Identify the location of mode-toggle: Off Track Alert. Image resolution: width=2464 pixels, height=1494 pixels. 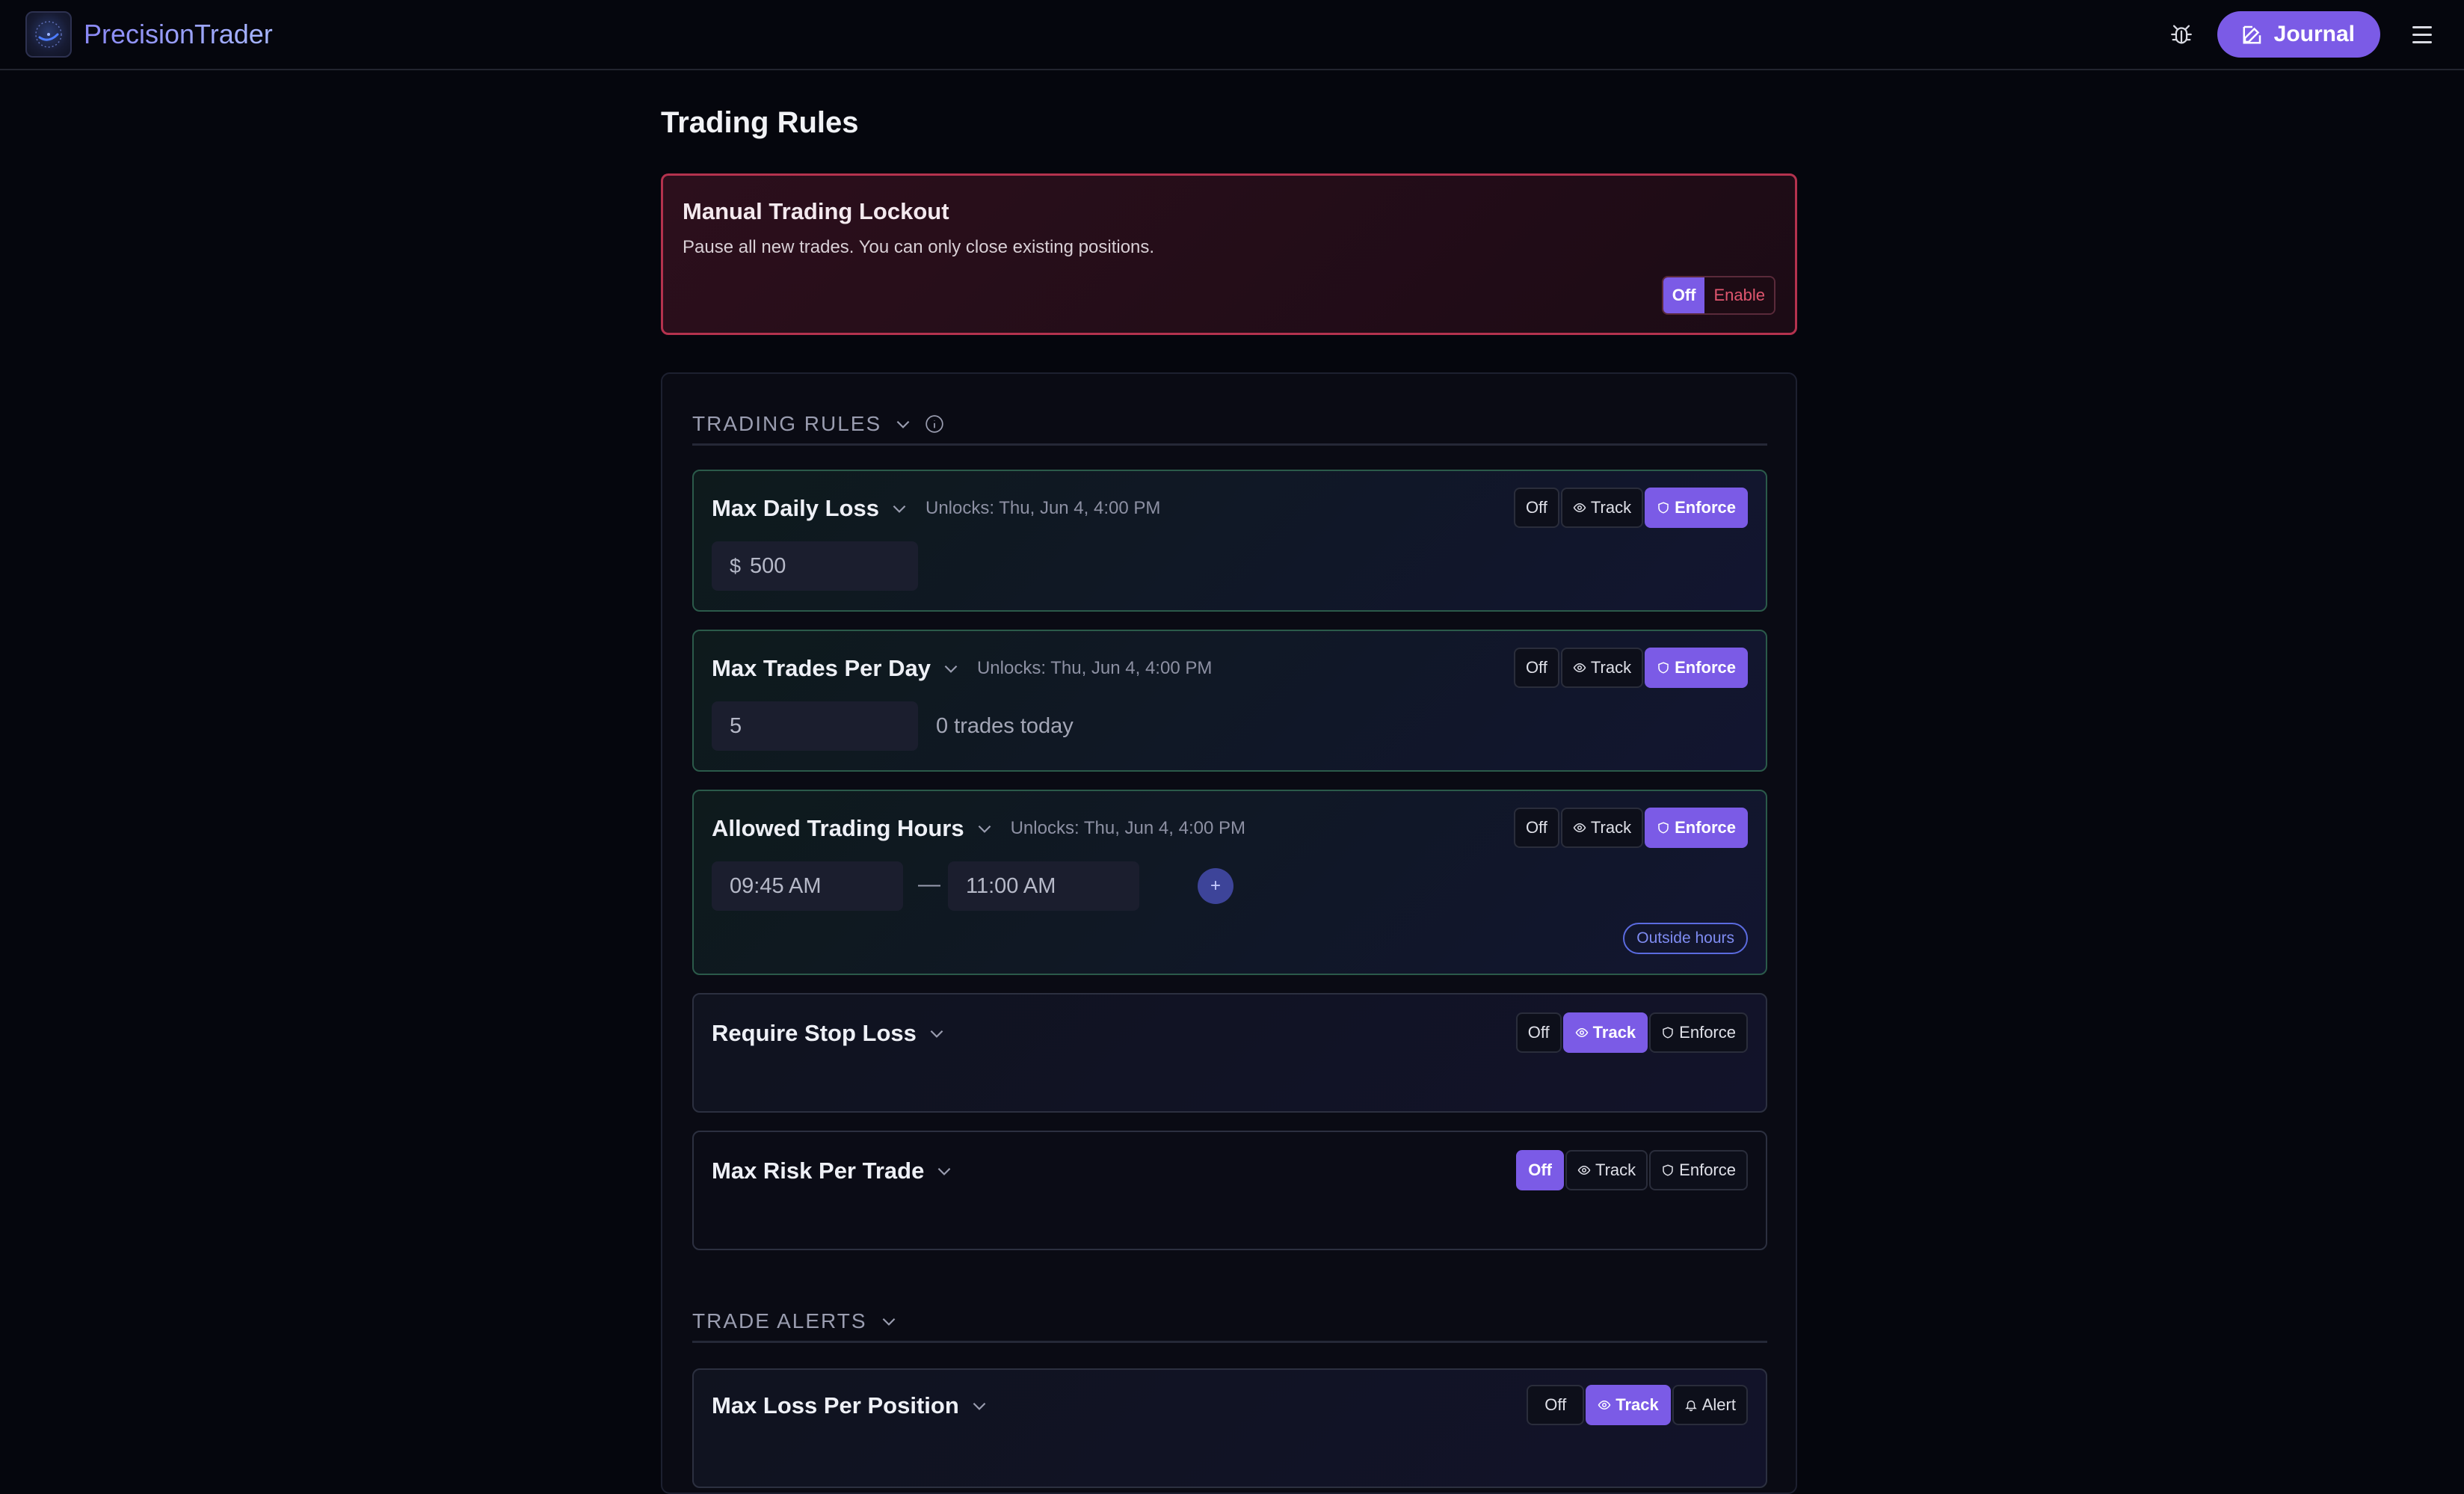
(1637, 1405).